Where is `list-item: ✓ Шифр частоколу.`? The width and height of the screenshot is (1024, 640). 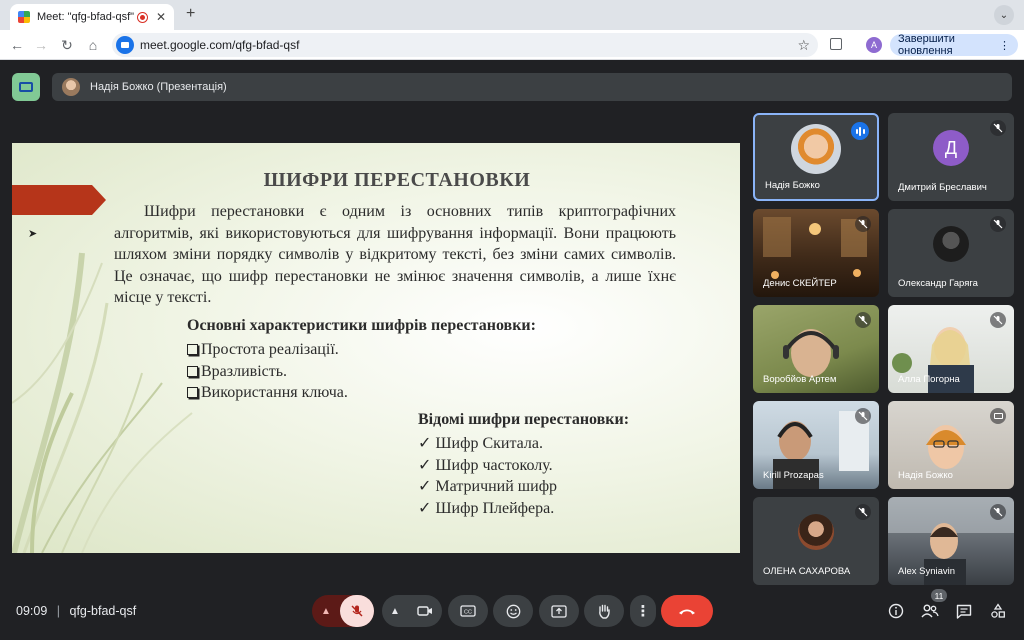
list-item: ✓ Шифр частоколу. is located at coordinates (487, 466).